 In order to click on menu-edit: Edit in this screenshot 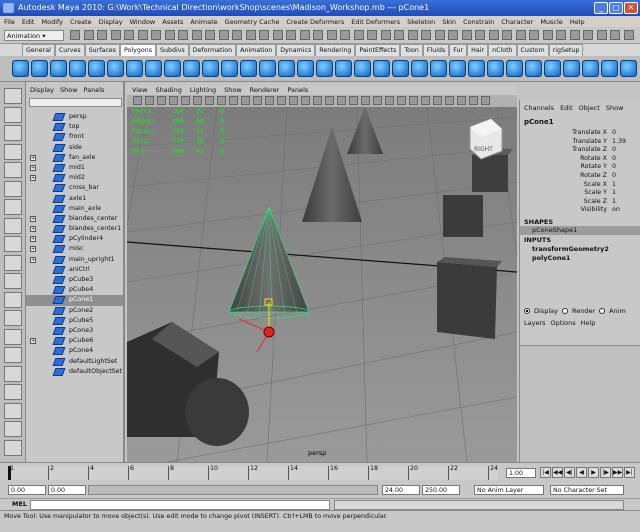, I will do `click(28, 22)`.